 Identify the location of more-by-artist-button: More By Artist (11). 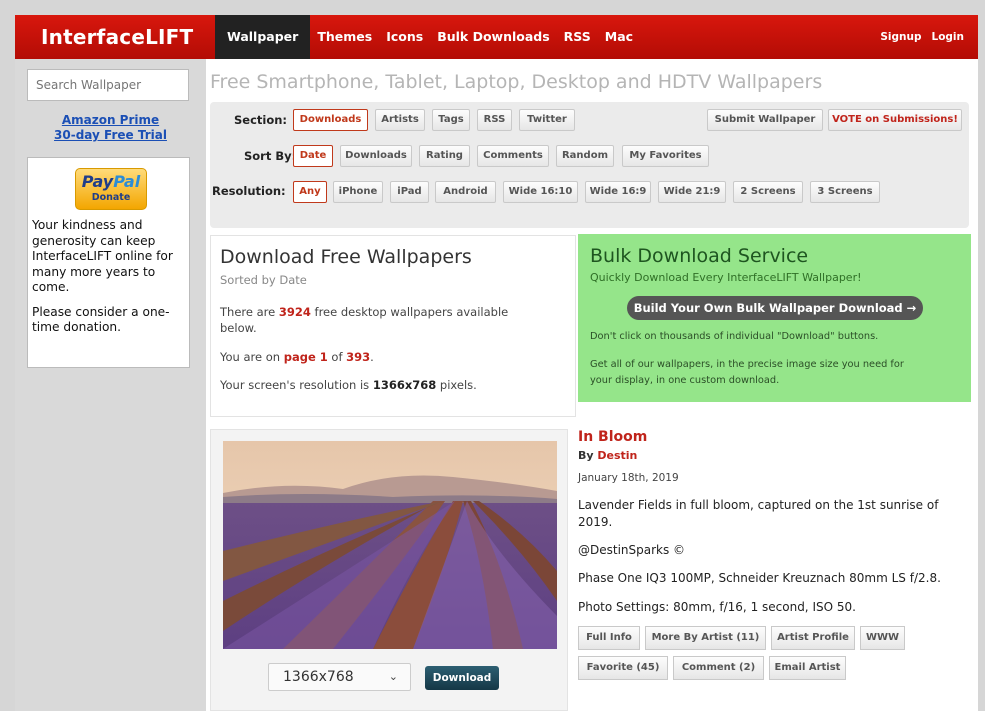
(705, 638).